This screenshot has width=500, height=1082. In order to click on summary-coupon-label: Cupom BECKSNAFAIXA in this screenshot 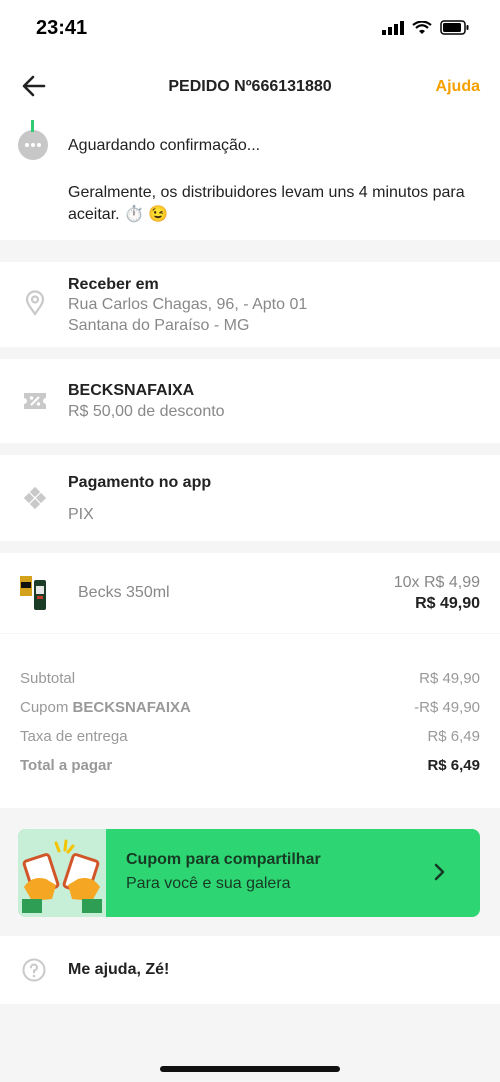, I will do `click(105, 707)`.